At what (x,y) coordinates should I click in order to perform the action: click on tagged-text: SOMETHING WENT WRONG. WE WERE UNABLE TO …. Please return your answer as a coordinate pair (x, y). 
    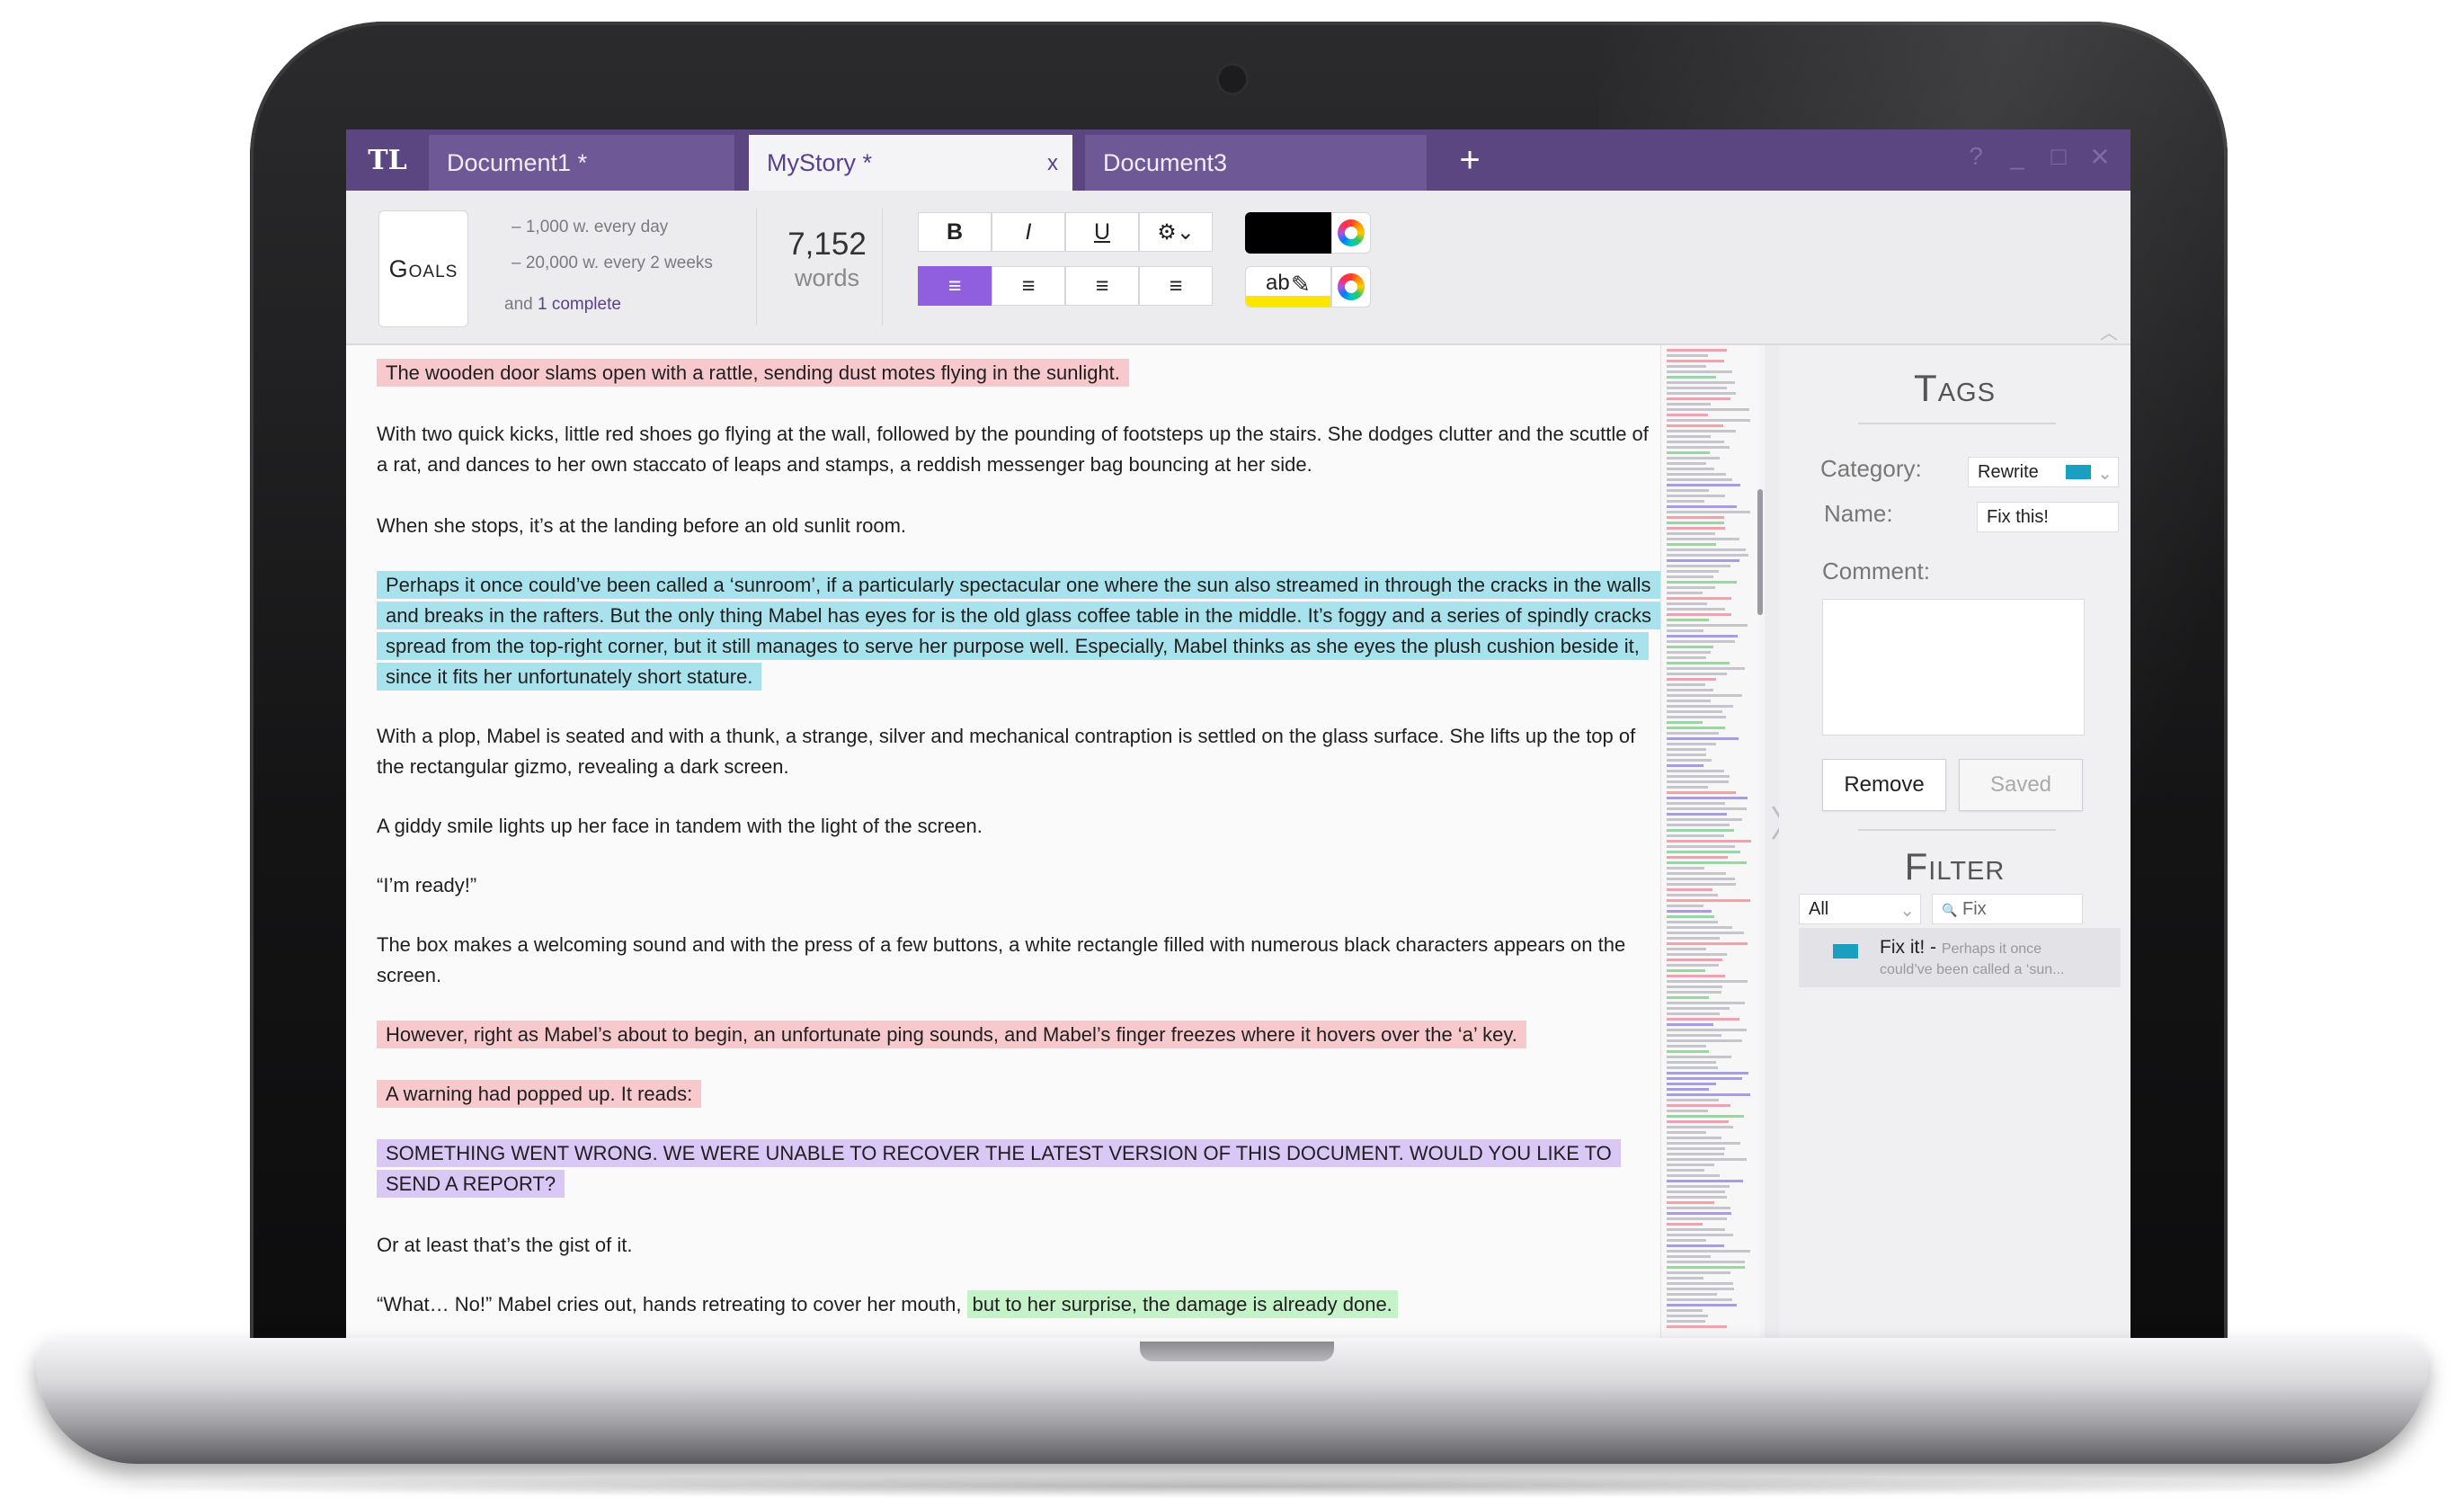
    Looking at the image, I should click on (999, 1168).